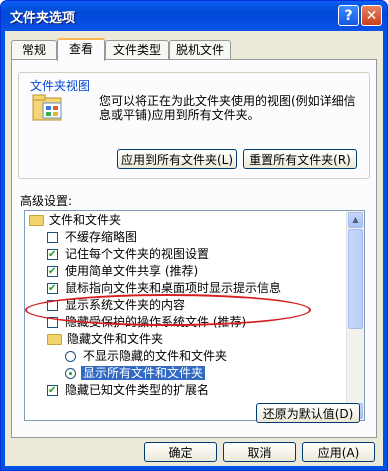 This screenshot has height=471, width=388. What do you see at coordinates (227, 108) in the screenshot?
I see `folder-views-description: 您可以将正在为此文件夹使用的视图(例如详细信息或平铺)应用到所有文件夹。` at bounding box center [227, 108].